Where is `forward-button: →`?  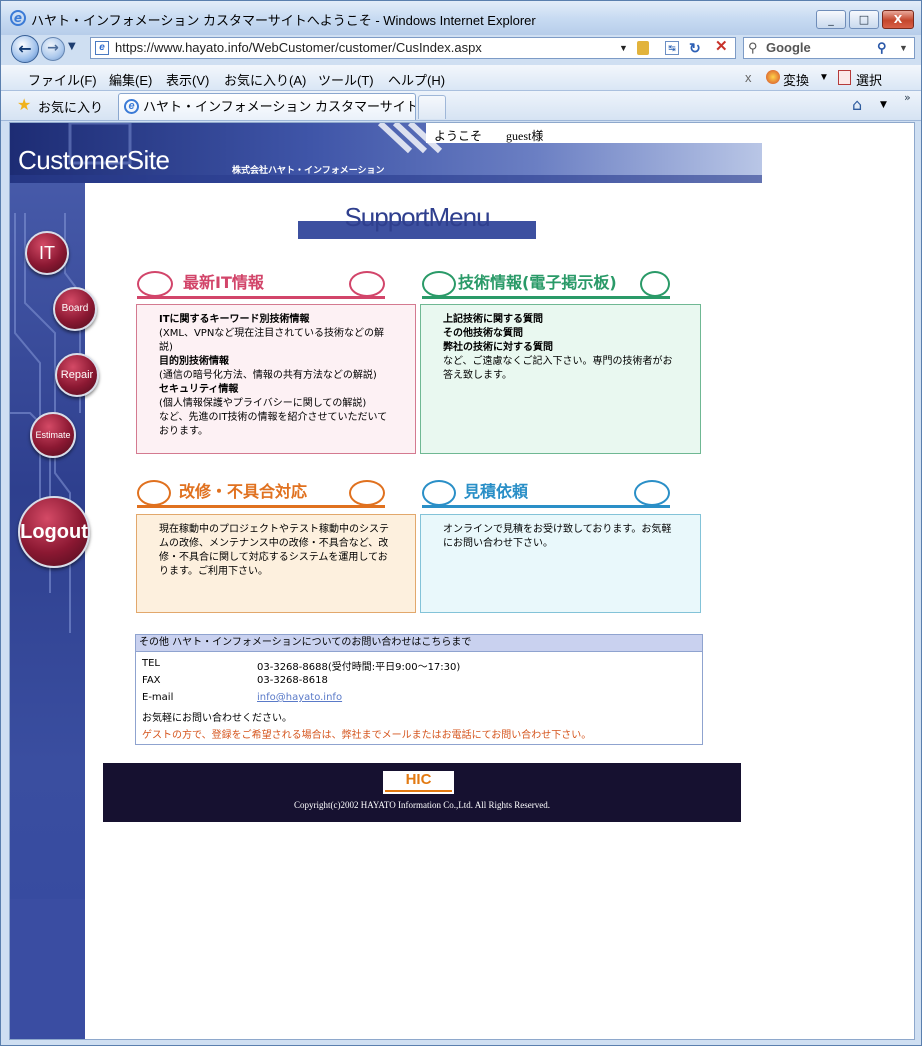 forward-button: → is located at coordinates (53, 49).